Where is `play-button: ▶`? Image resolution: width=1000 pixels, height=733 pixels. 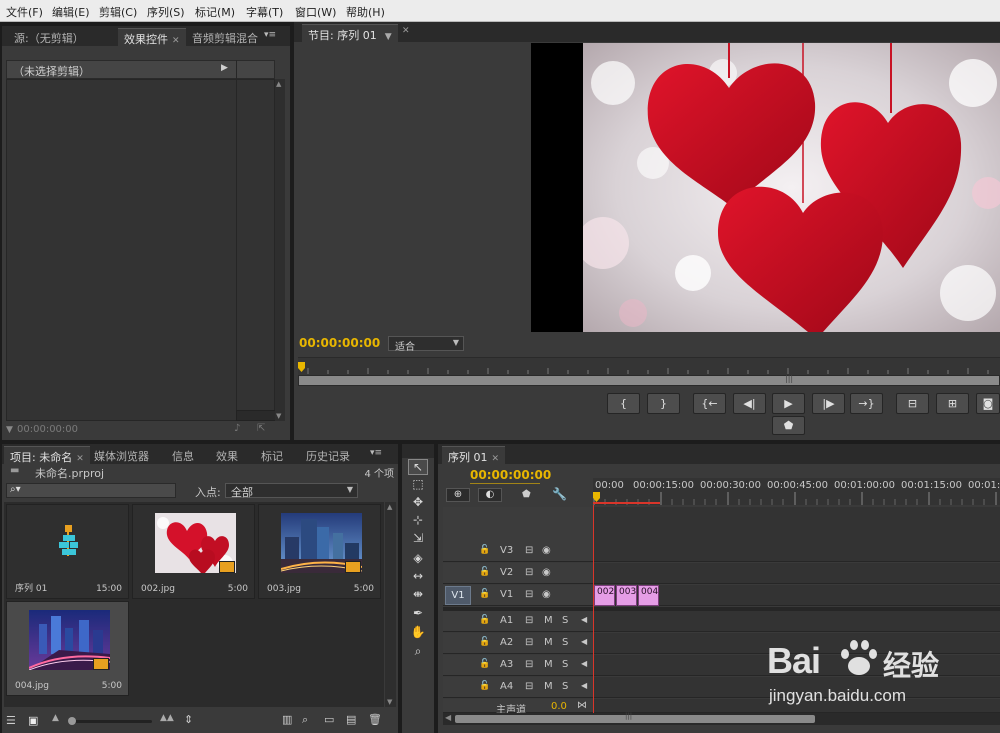 play-button: ▶ is located at coordinates (788, 403).